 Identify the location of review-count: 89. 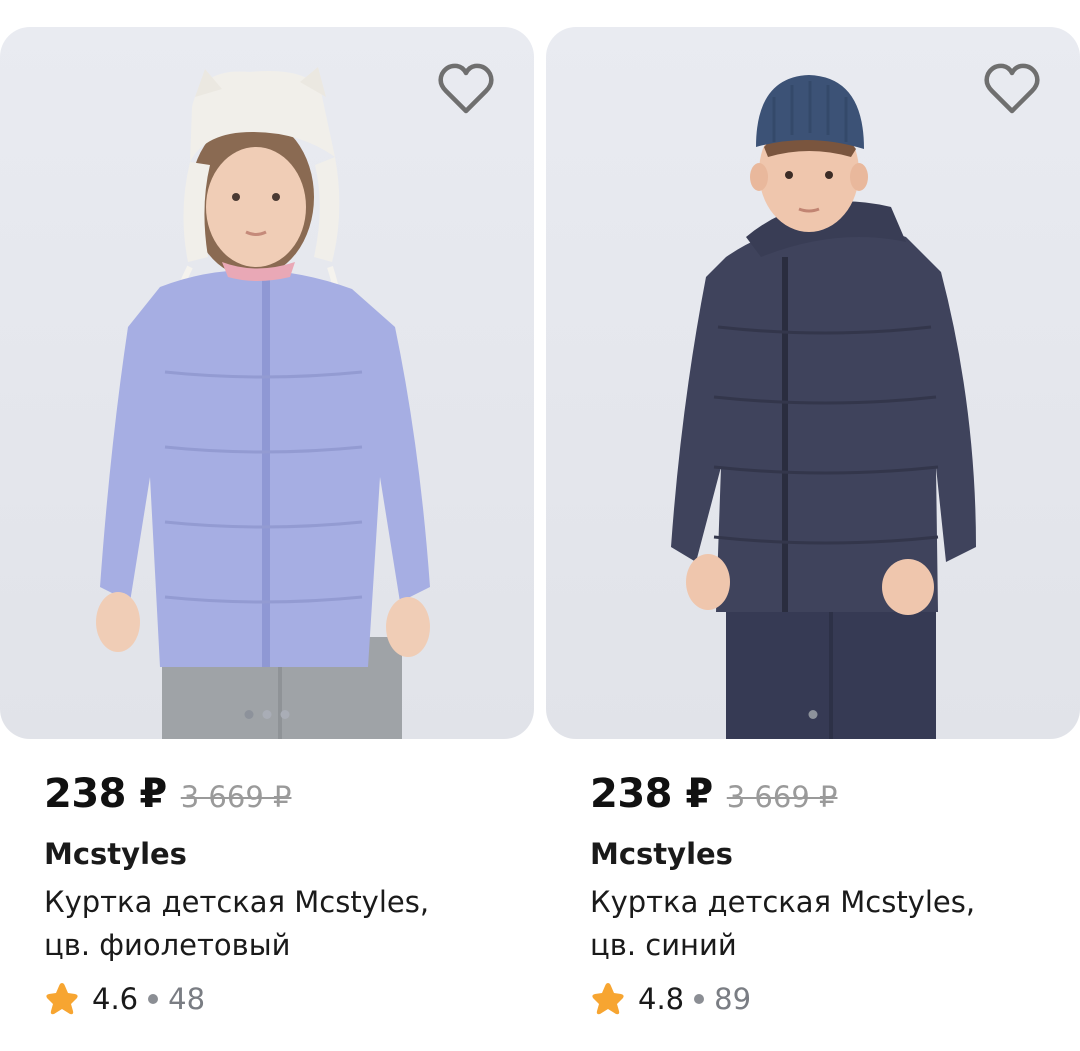
(732, 999).